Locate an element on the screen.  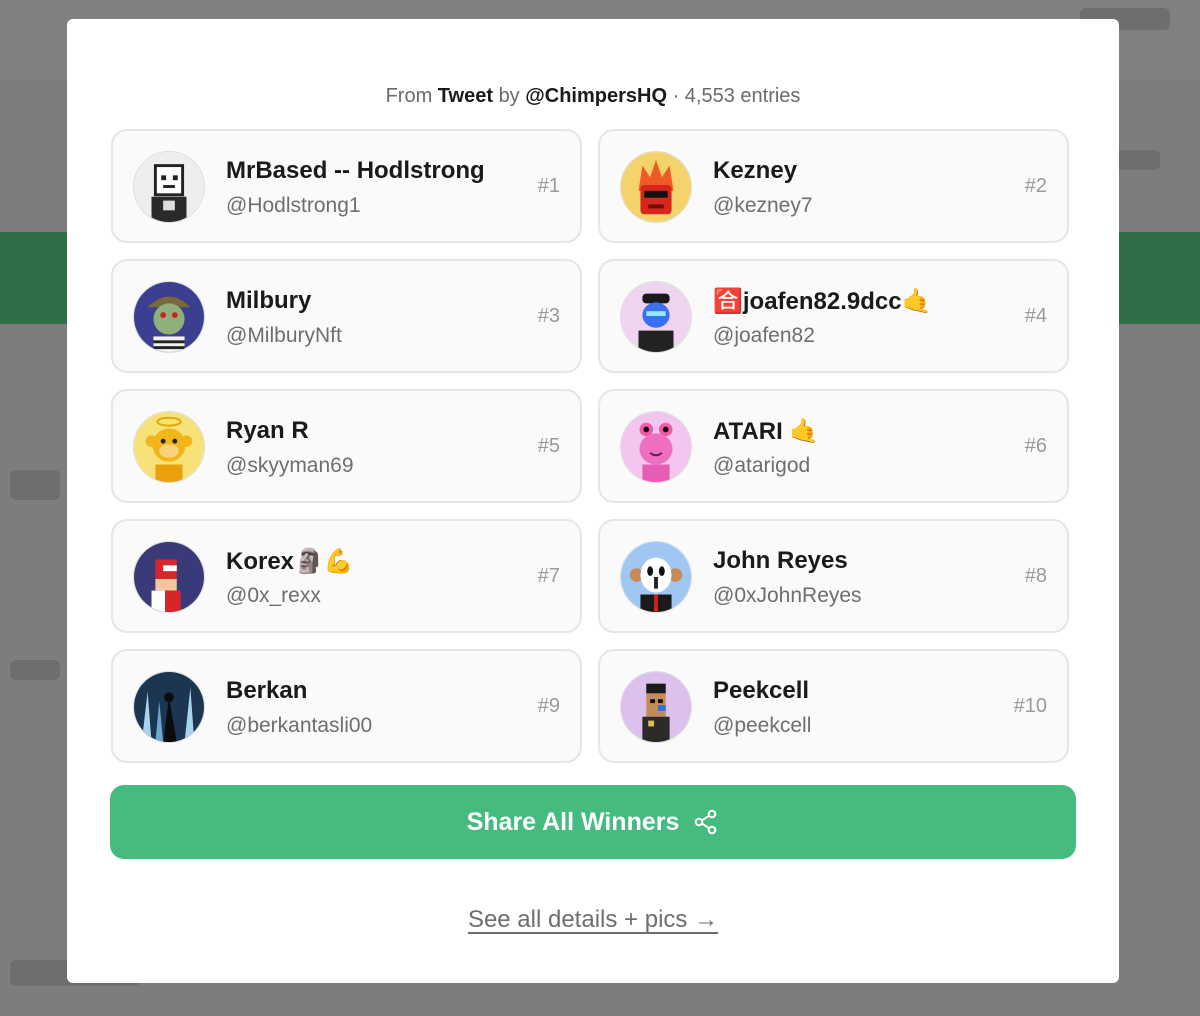
source-prefix: From is located at coordinates (409, 96).